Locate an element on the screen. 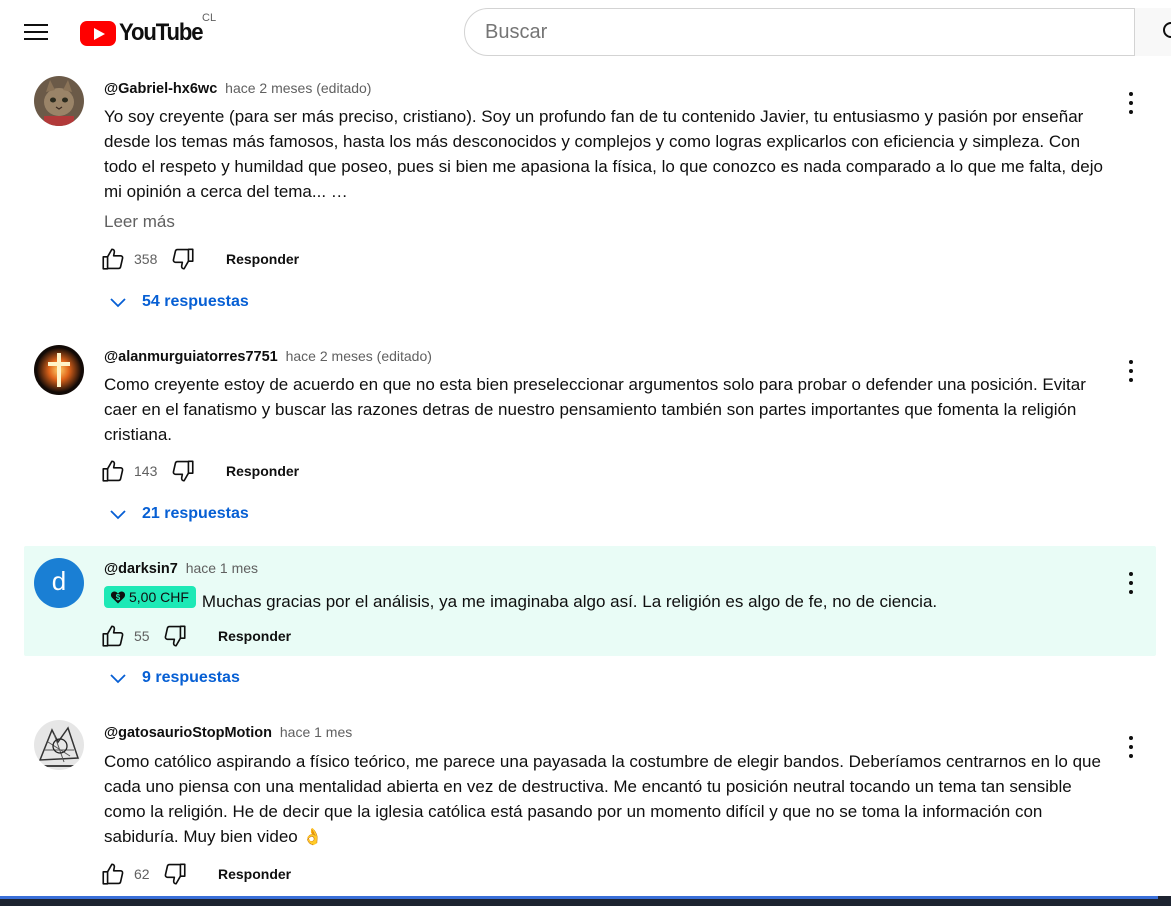 The image size is (1171, 906). masthead: YouTube CL is located at coordinates (585, 32).